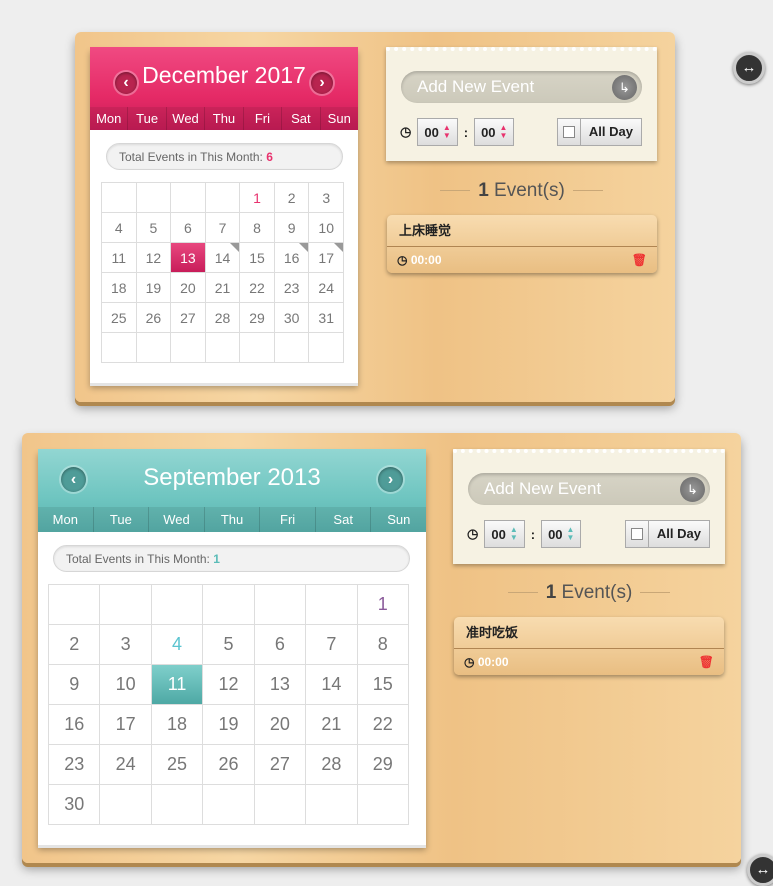 The height and width of the screenshot is (886, 773). Describe the element at coordinates (522, 244) in the screenshot. I see `event-item: 上床睡觉 ◷ 00:00 🗑` at that location.